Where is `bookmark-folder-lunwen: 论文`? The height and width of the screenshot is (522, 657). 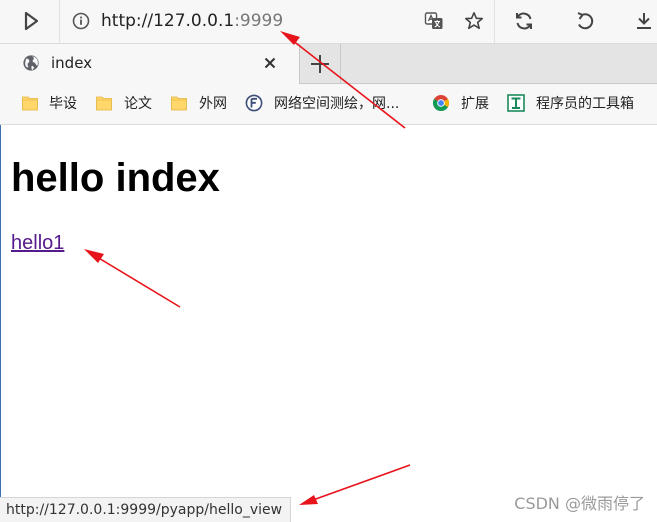 bookmark-folder-lunwen: 论文 is located at coordinates (126, 104).